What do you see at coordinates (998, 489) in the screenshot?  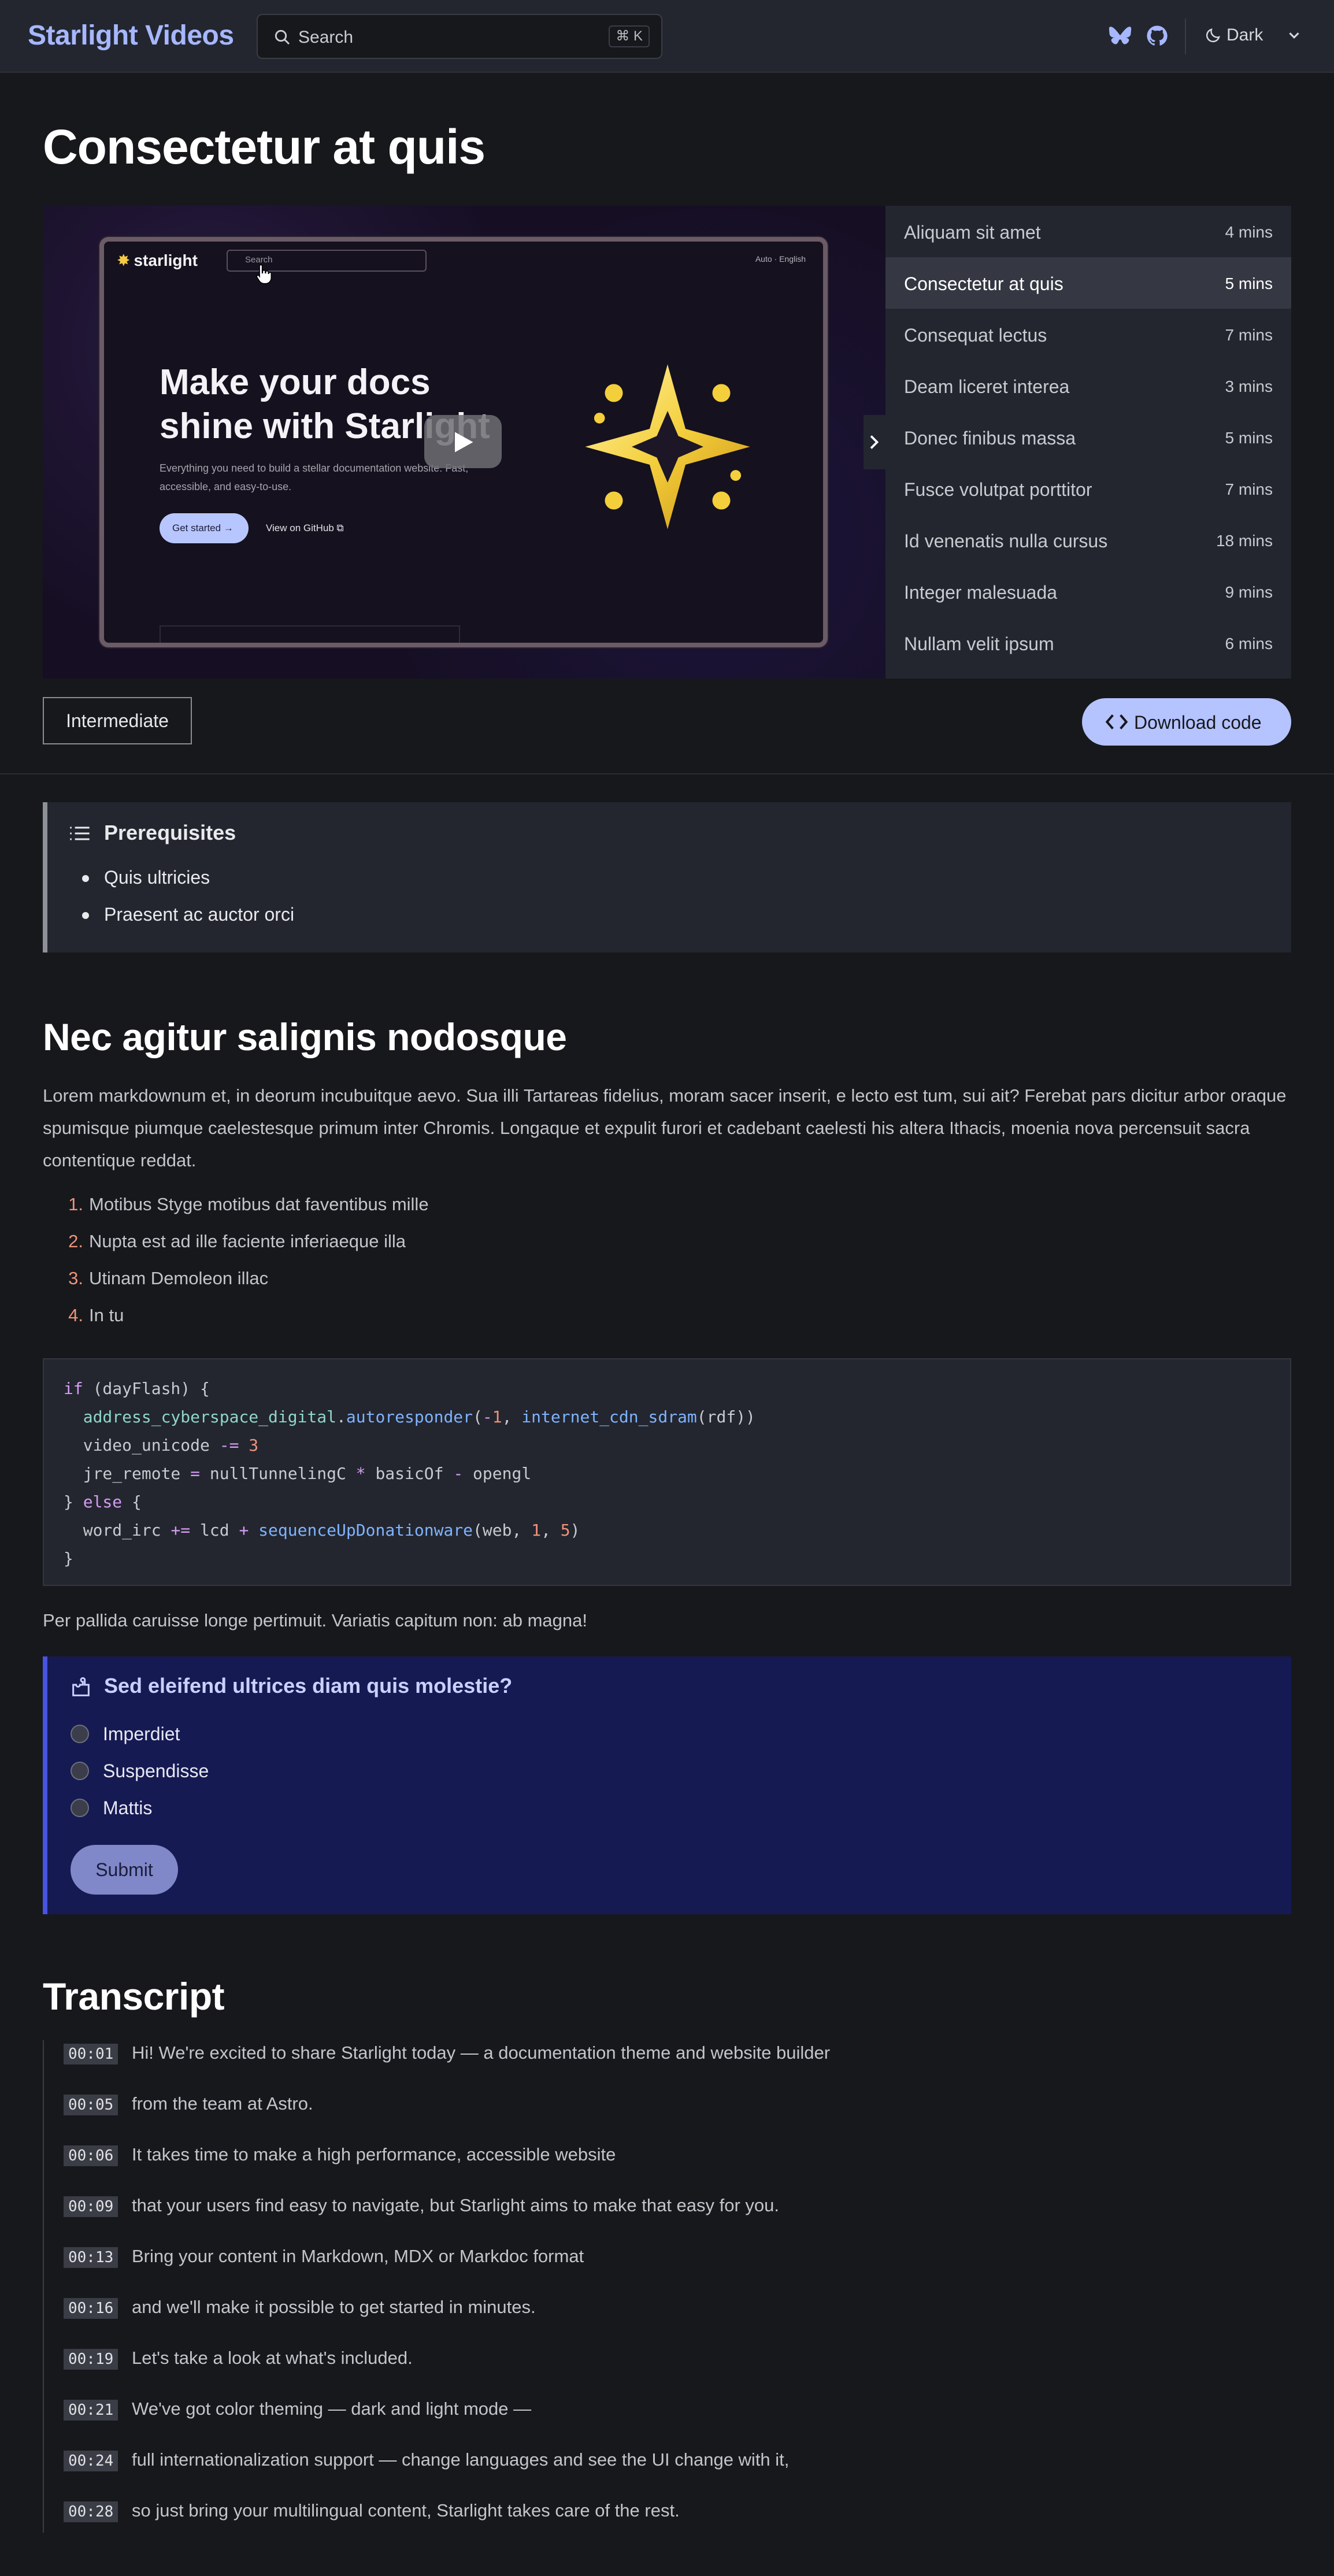 I see `chapter-name: Fusce volutpat porttitor` at bounding box center [998, 489].